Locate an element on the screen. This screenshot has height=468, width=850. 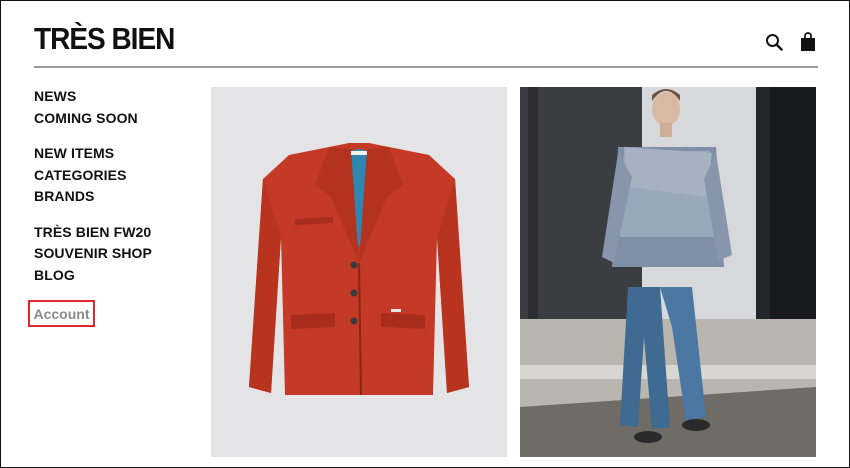
nav-souvenir-shop: SOUVENIR SHOP is located at coordinates (114, 254).